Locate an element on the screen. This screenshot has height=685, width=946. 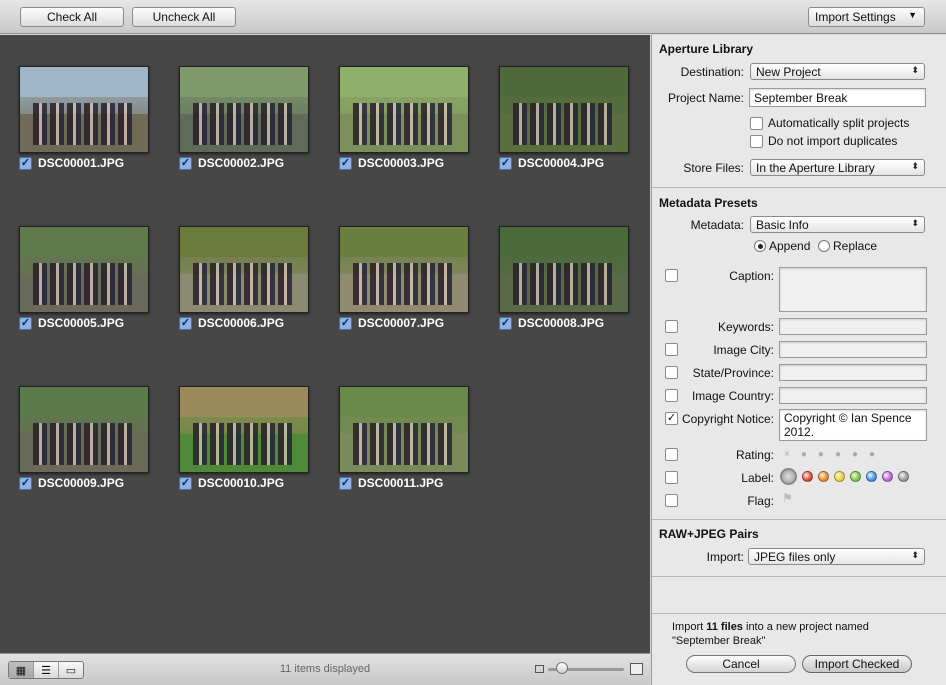
thumbnail-filename: DSC00003.JPG is located at coordinates (401, 163).